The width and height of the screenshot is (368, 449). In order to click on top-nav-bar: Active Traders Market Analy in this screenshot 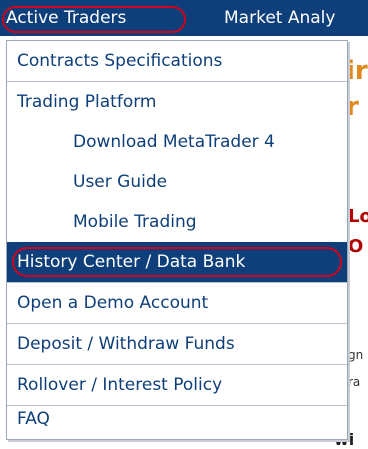, I will do `click(184, 18)`.